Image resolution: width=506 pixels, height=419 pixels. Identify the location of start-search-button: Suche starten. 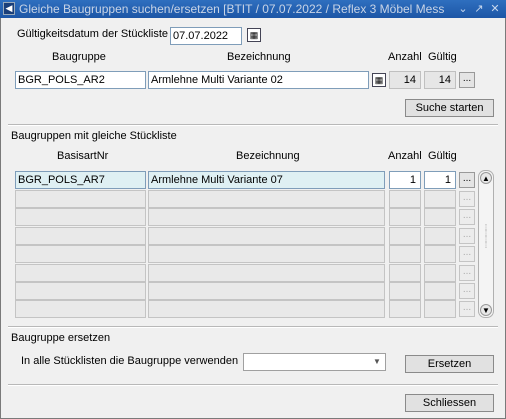
(449, 108).